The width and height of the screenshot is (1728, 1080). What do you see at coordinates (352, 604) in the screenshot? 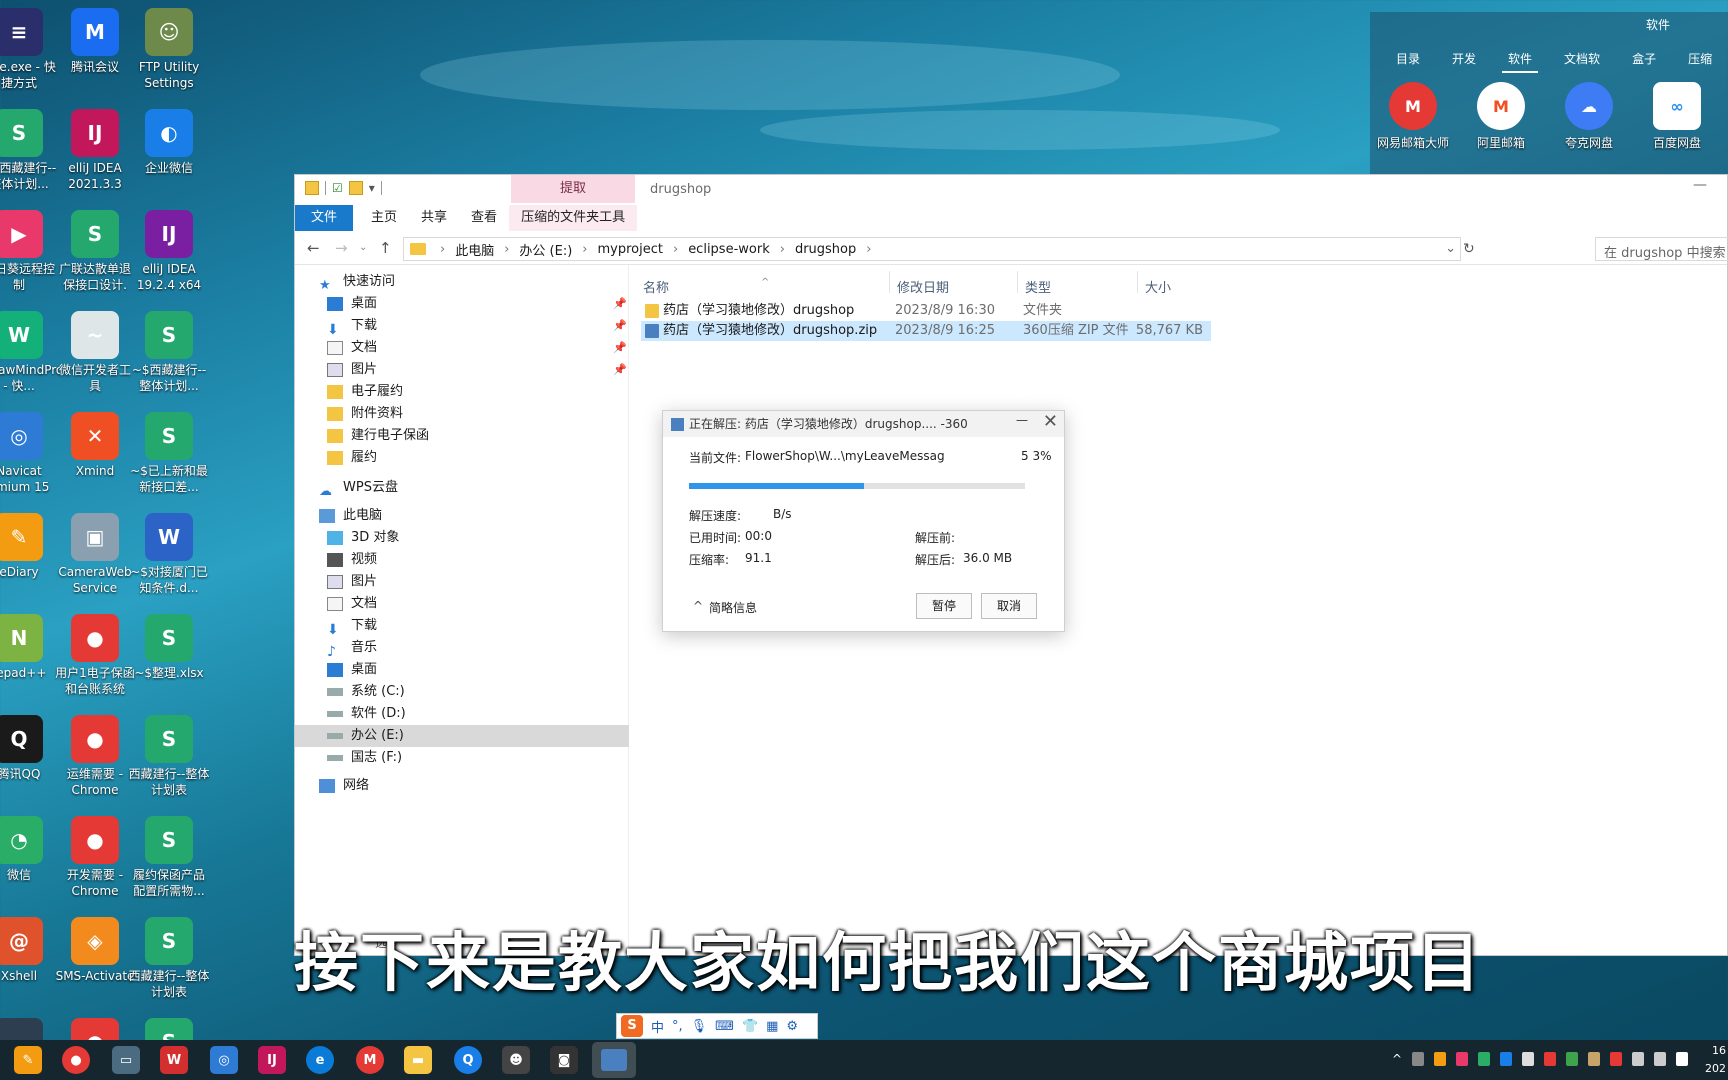
I see `nav-pc-item: 文档` at bounding box center [352, 604].